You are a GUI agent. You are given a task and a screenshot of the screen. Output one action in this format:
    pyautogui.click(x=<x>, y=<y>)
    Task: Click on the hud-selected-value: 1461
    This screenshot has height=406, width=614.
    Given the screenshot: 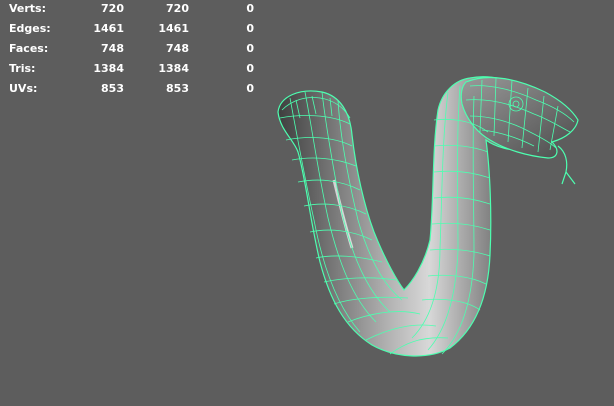 What is the action you would take?
    pyautogui.click(x=173, y=28)
    